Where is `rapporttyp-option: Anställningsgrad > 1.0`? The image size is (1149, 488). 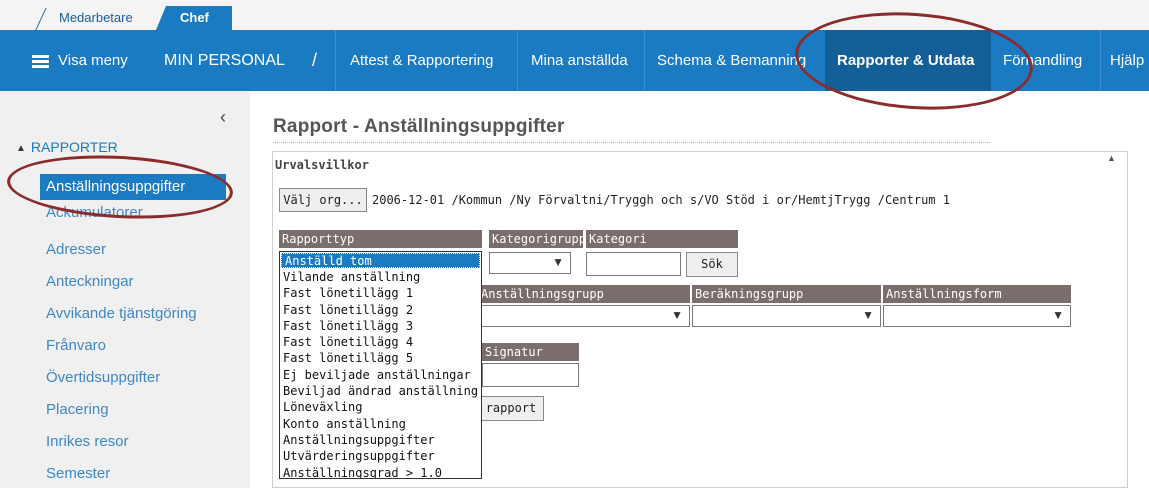
rapporttyp-option: Anställningsgrad > 1.0 is located at coordinates (380, 471).